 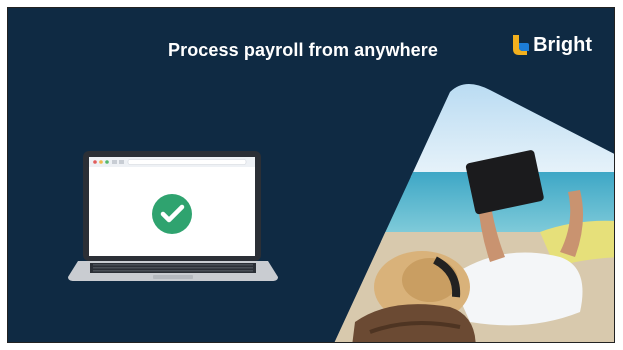 I want to click on brand-name: Bright, so click(x=562, y=44).